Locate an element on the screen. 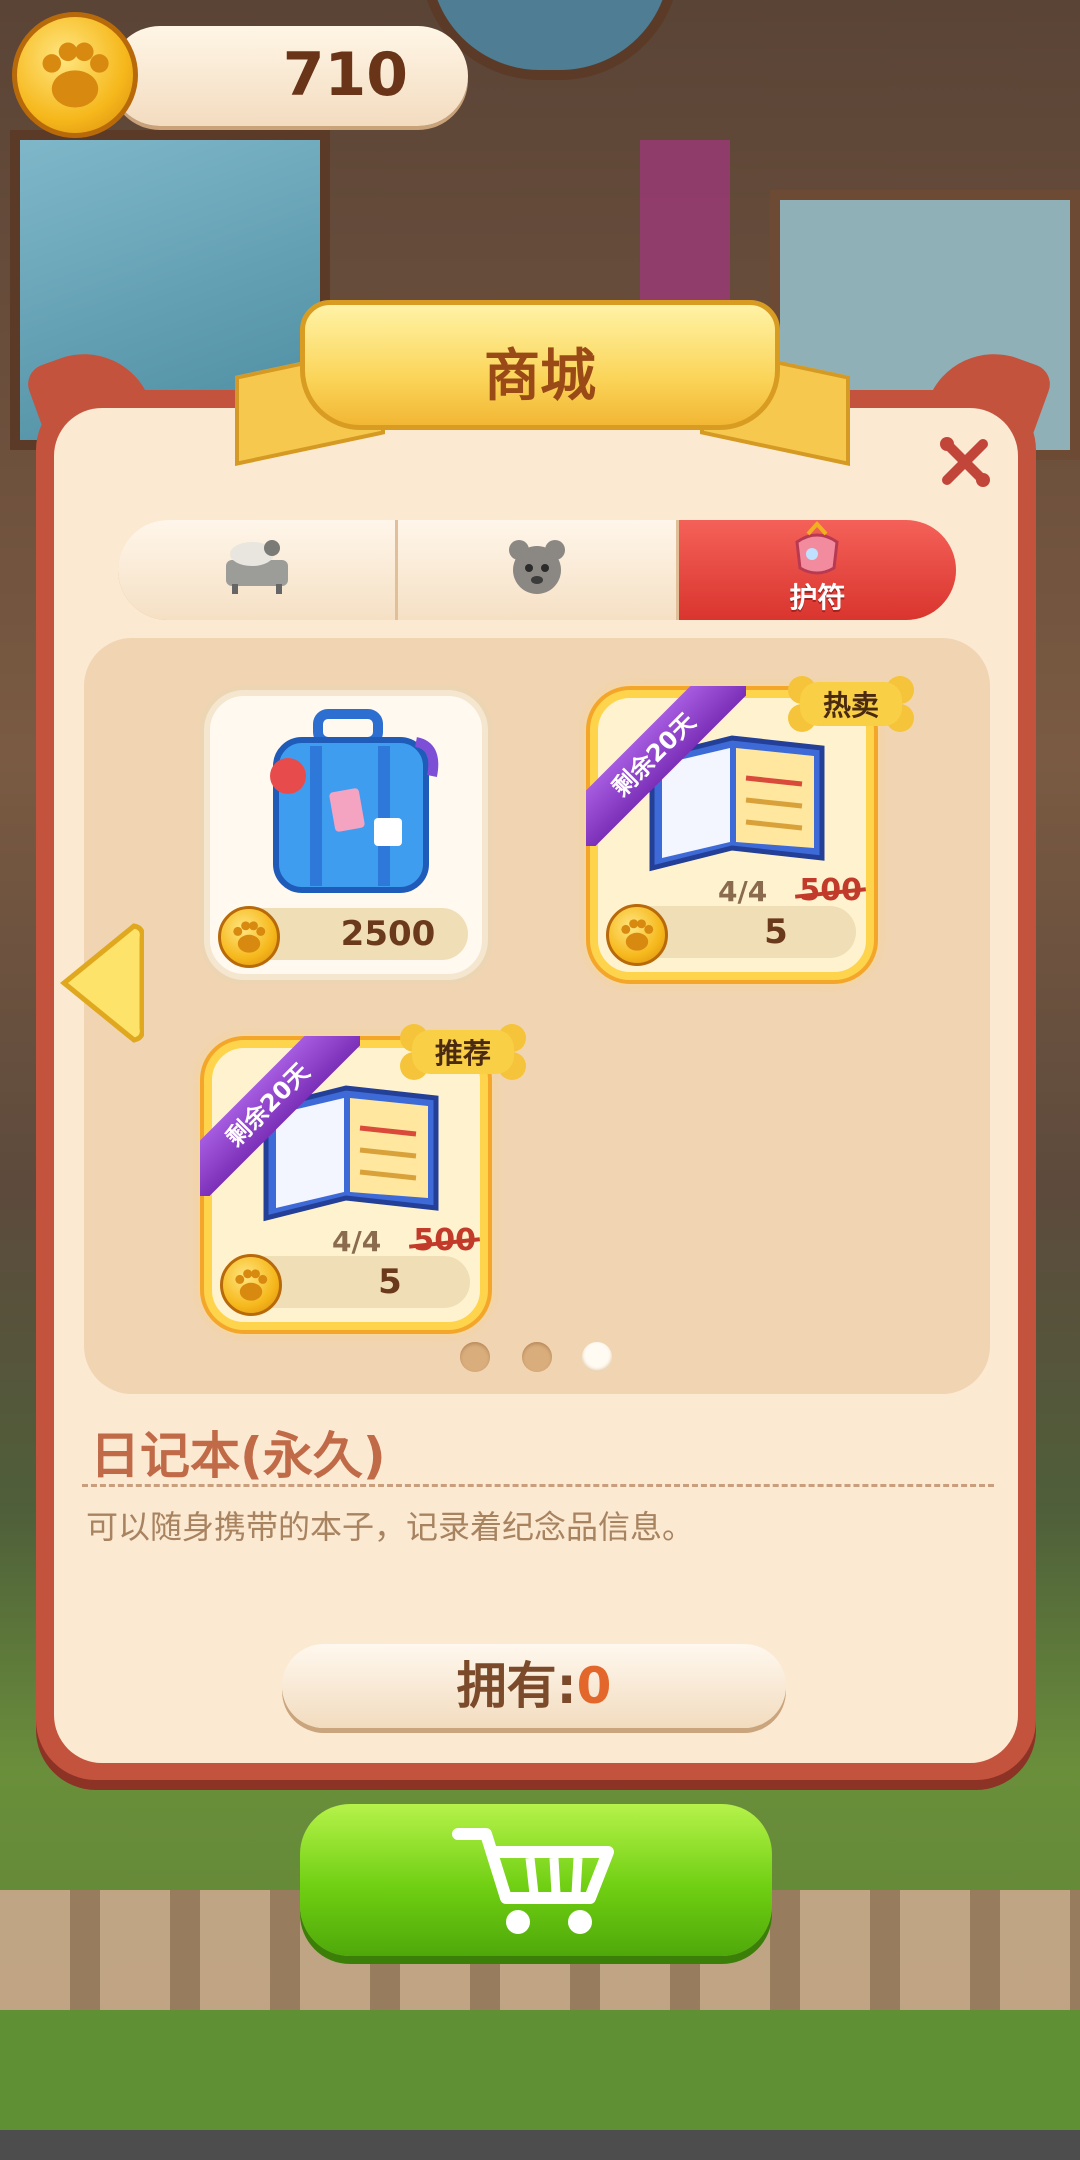 This screenshot has width=1080, height=2160. recommend-tag-label: 推荐 is located at coordinates (462, 1053).